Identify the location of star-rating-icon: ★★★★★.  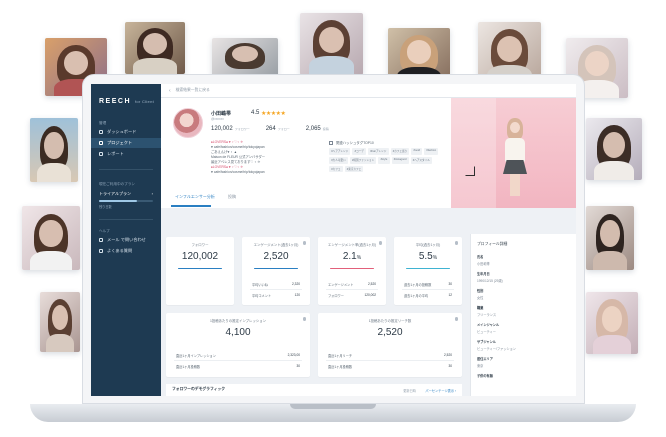
(273, 114).